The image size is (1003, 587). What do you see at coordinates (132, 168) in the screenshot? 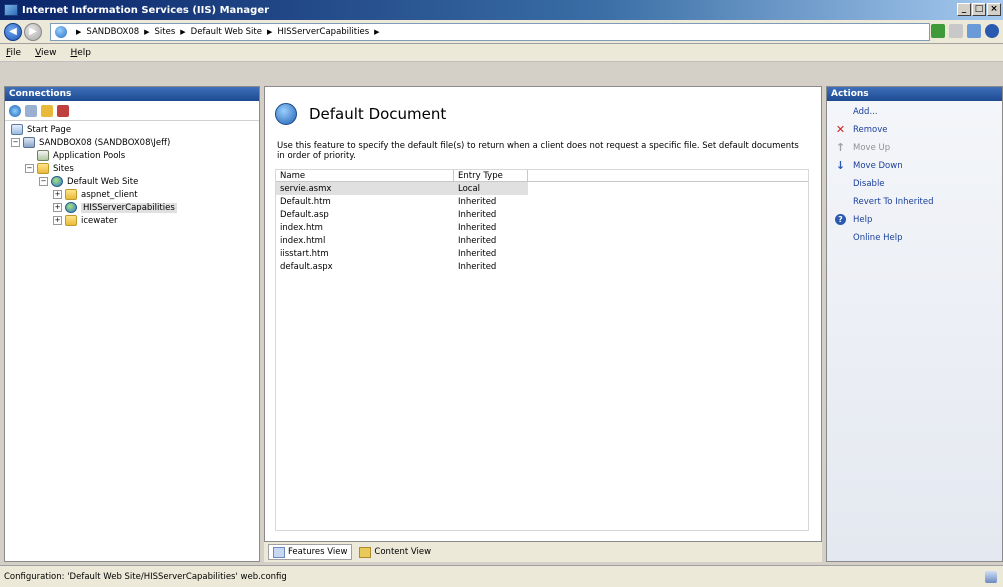
I see `tree-node-sites: − Sites` at bounding box center [132, 168].